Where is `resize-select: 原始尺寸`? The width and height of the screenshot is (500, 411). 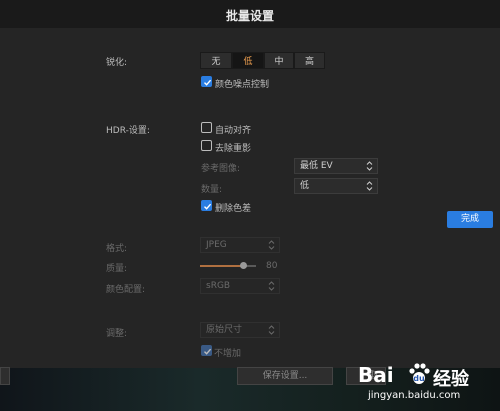 resize-select: 原始尺寸 is located at coordinates (240, 330).